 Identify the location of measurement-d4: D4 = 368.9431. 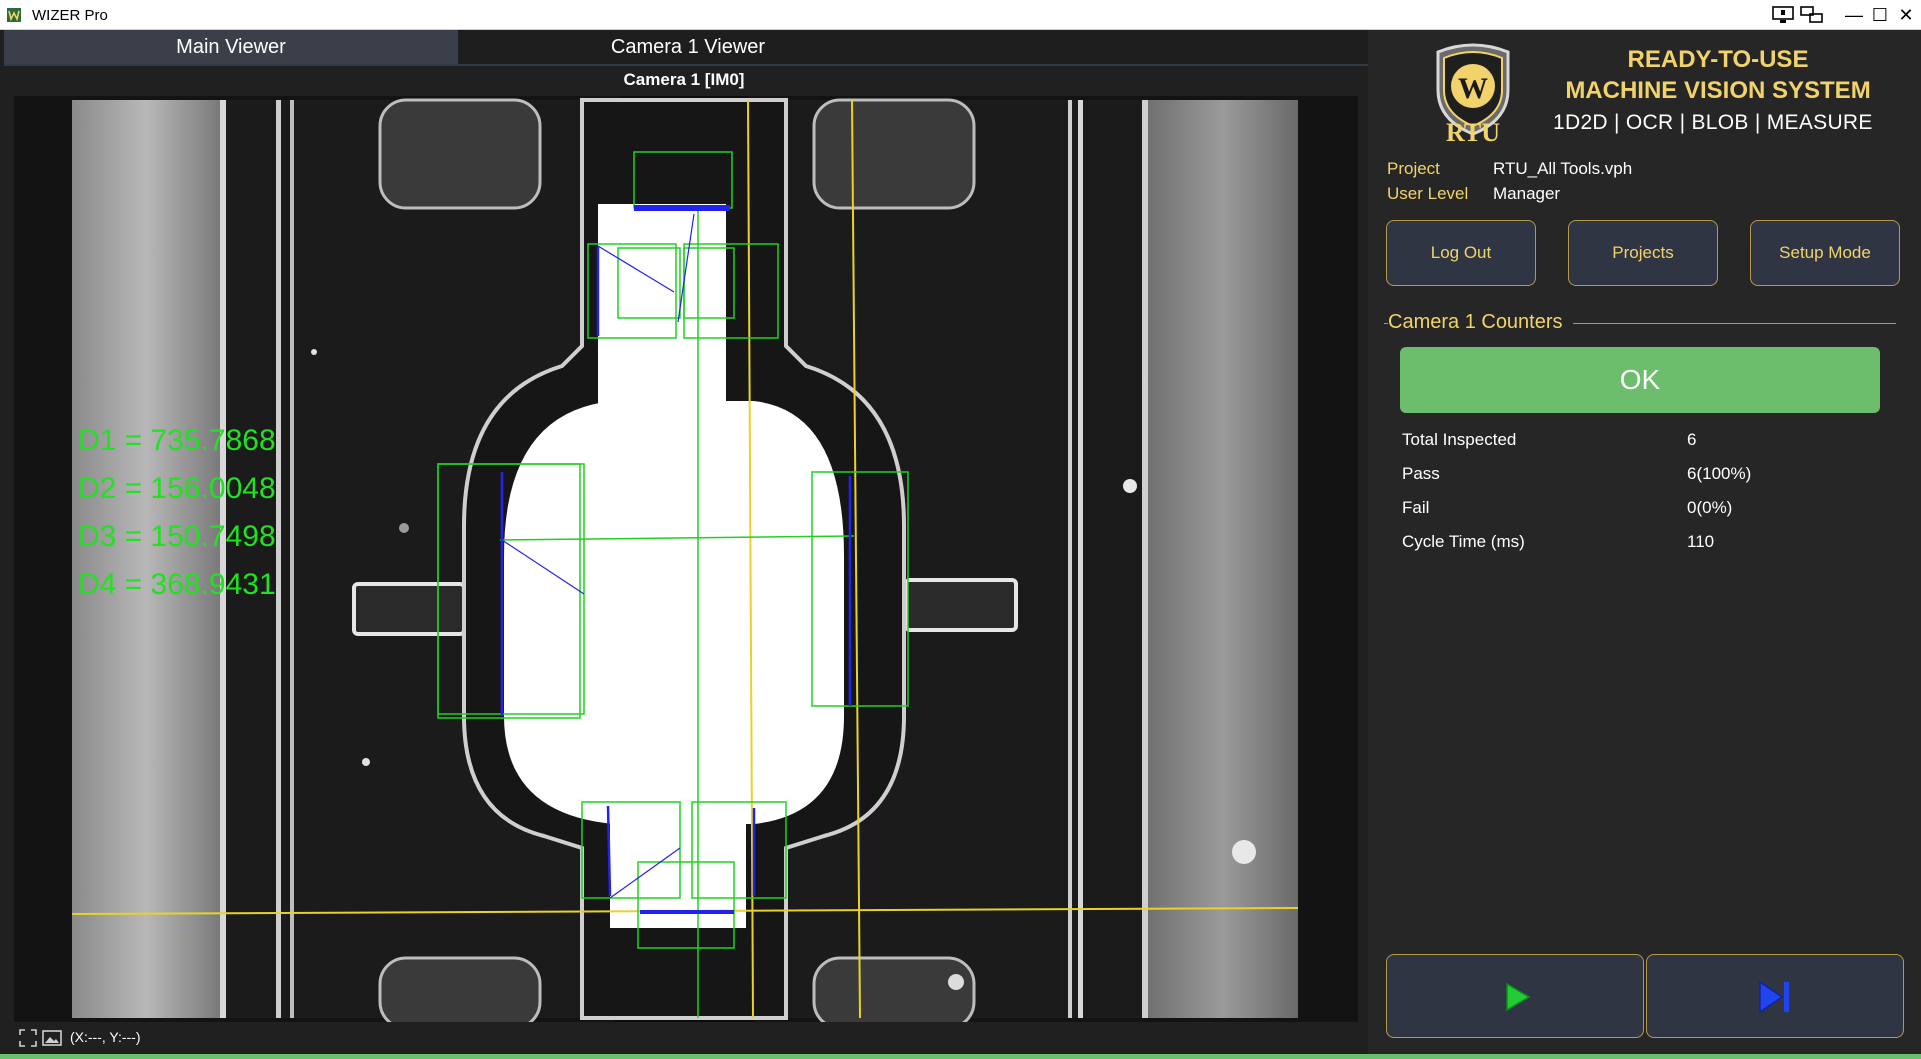
(177, 584).